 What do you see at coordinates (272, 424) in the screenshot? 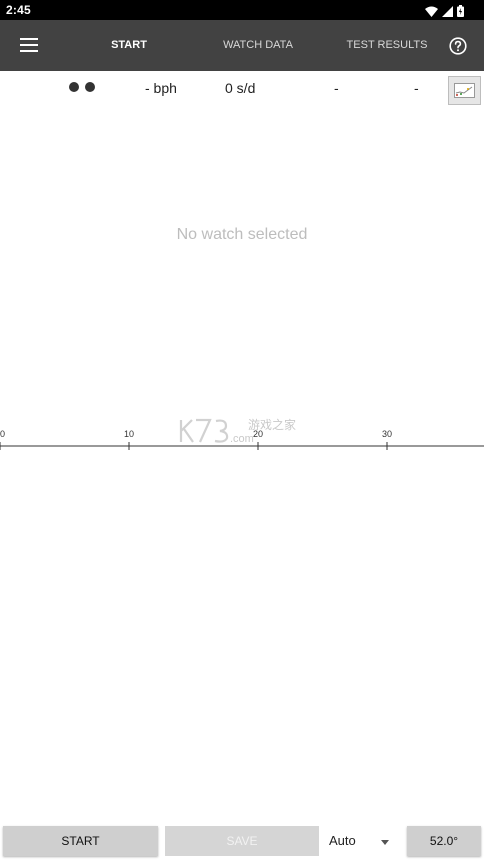
I see `watermark-site: 游戏之家` at bounding box center [272, 424].